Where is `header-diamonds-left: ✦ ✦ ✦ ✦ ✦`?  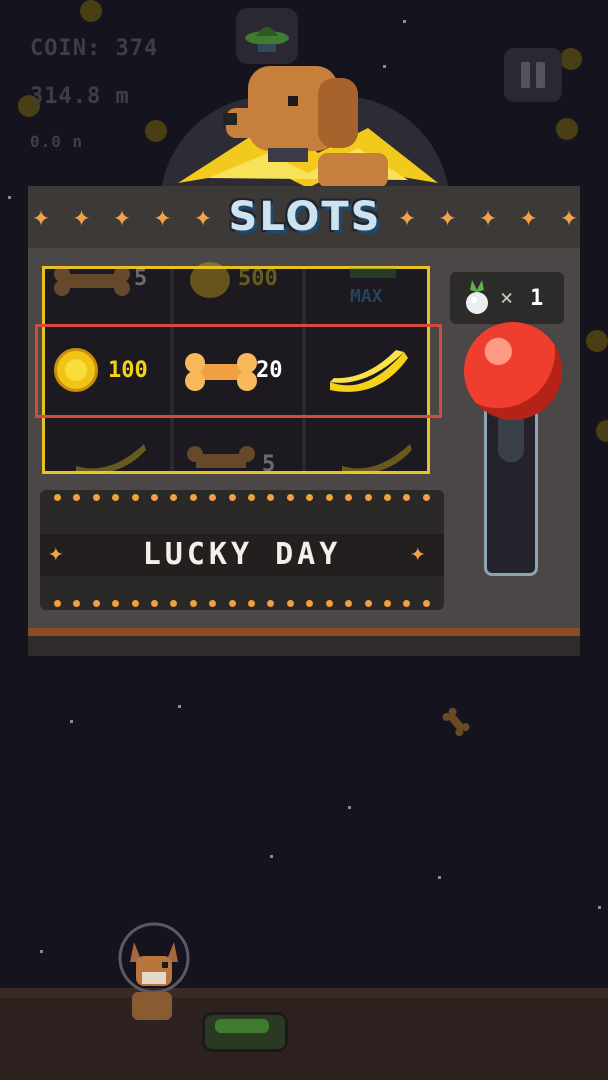
header-diamonds-left: ✦ ✦ ✦ ✦ ✦ is located at coordinates (122, 216).